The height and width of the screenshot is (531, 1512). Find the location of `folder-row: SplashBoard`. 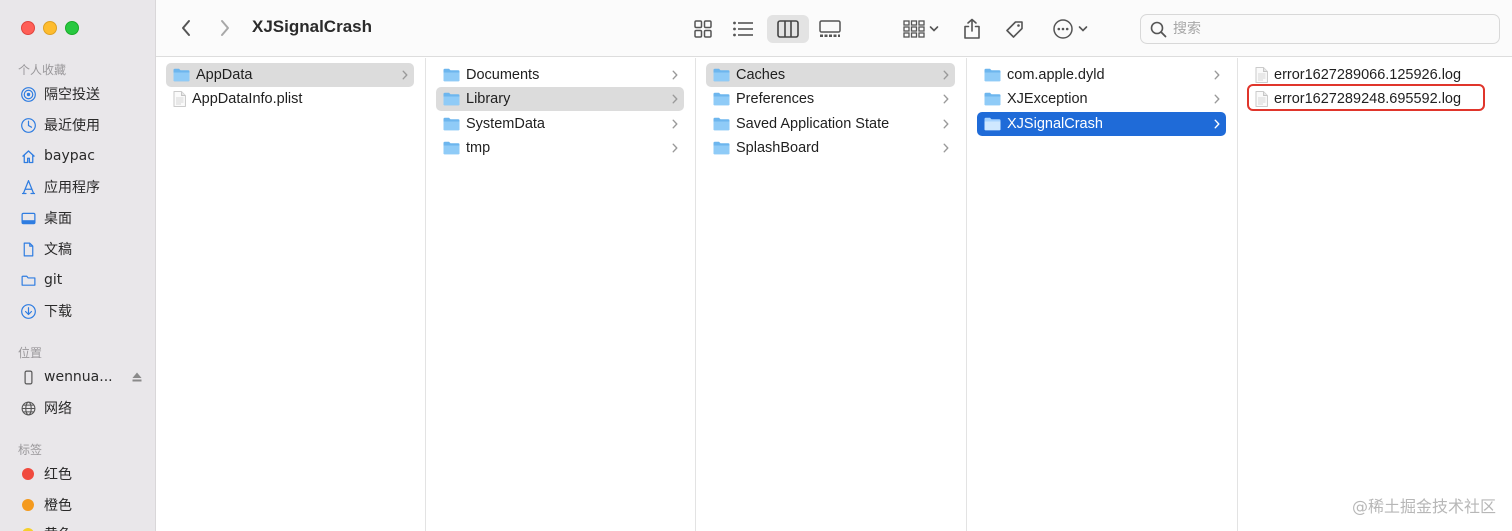

folder-row: SplashBoard is located at coordinates (830, 148).